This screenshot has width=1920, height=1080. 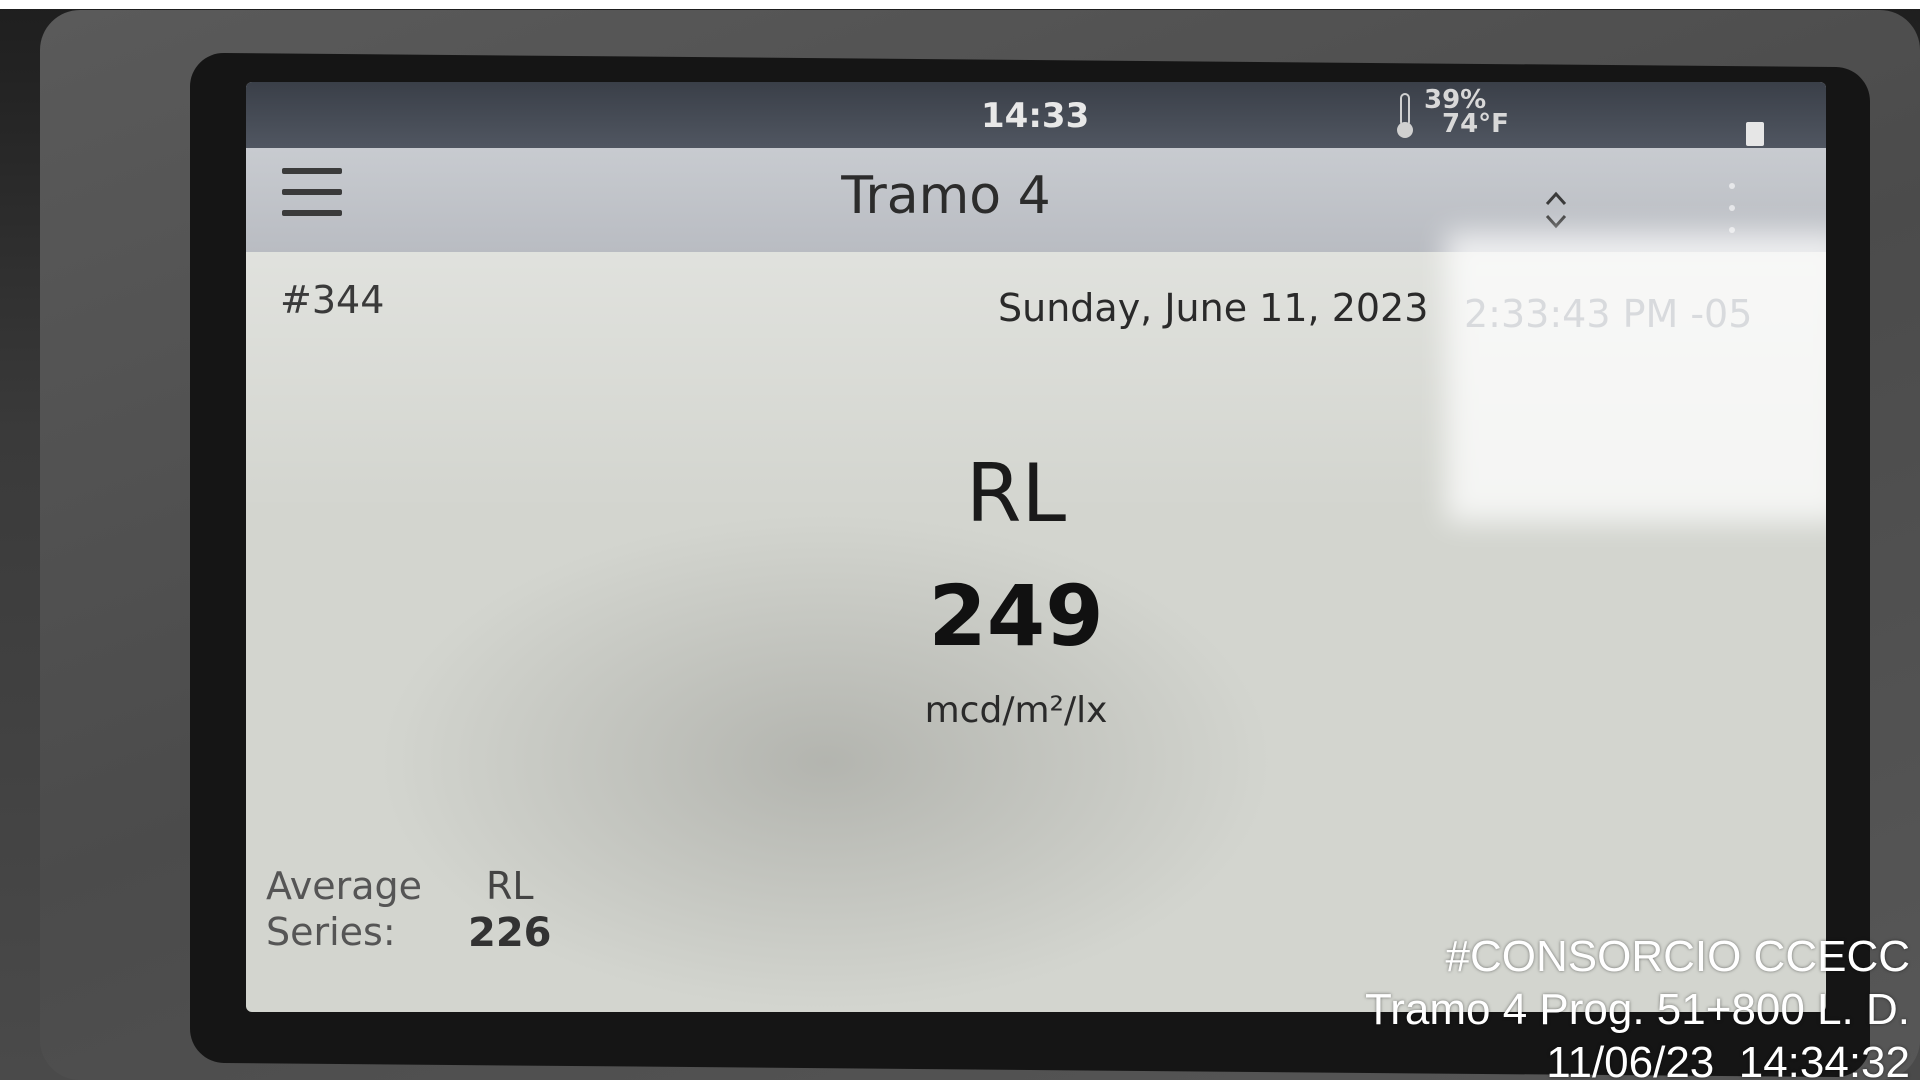 What do you see at coordinates (1213, 308) in the screenshot?
I see `record-date: Sunday, June 11, 2023` at bounding box center [1213, 308].